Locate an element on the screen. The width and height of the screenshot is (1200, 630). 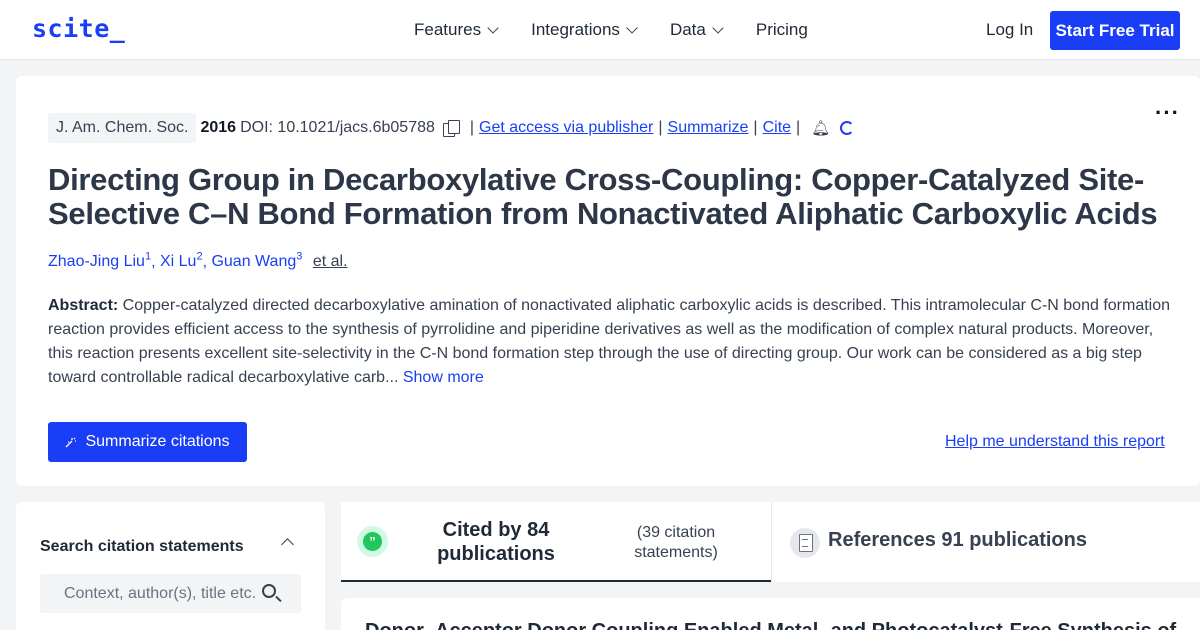
author-link: Zhao-Jing Liu1 is located at coordinates (100, 261).